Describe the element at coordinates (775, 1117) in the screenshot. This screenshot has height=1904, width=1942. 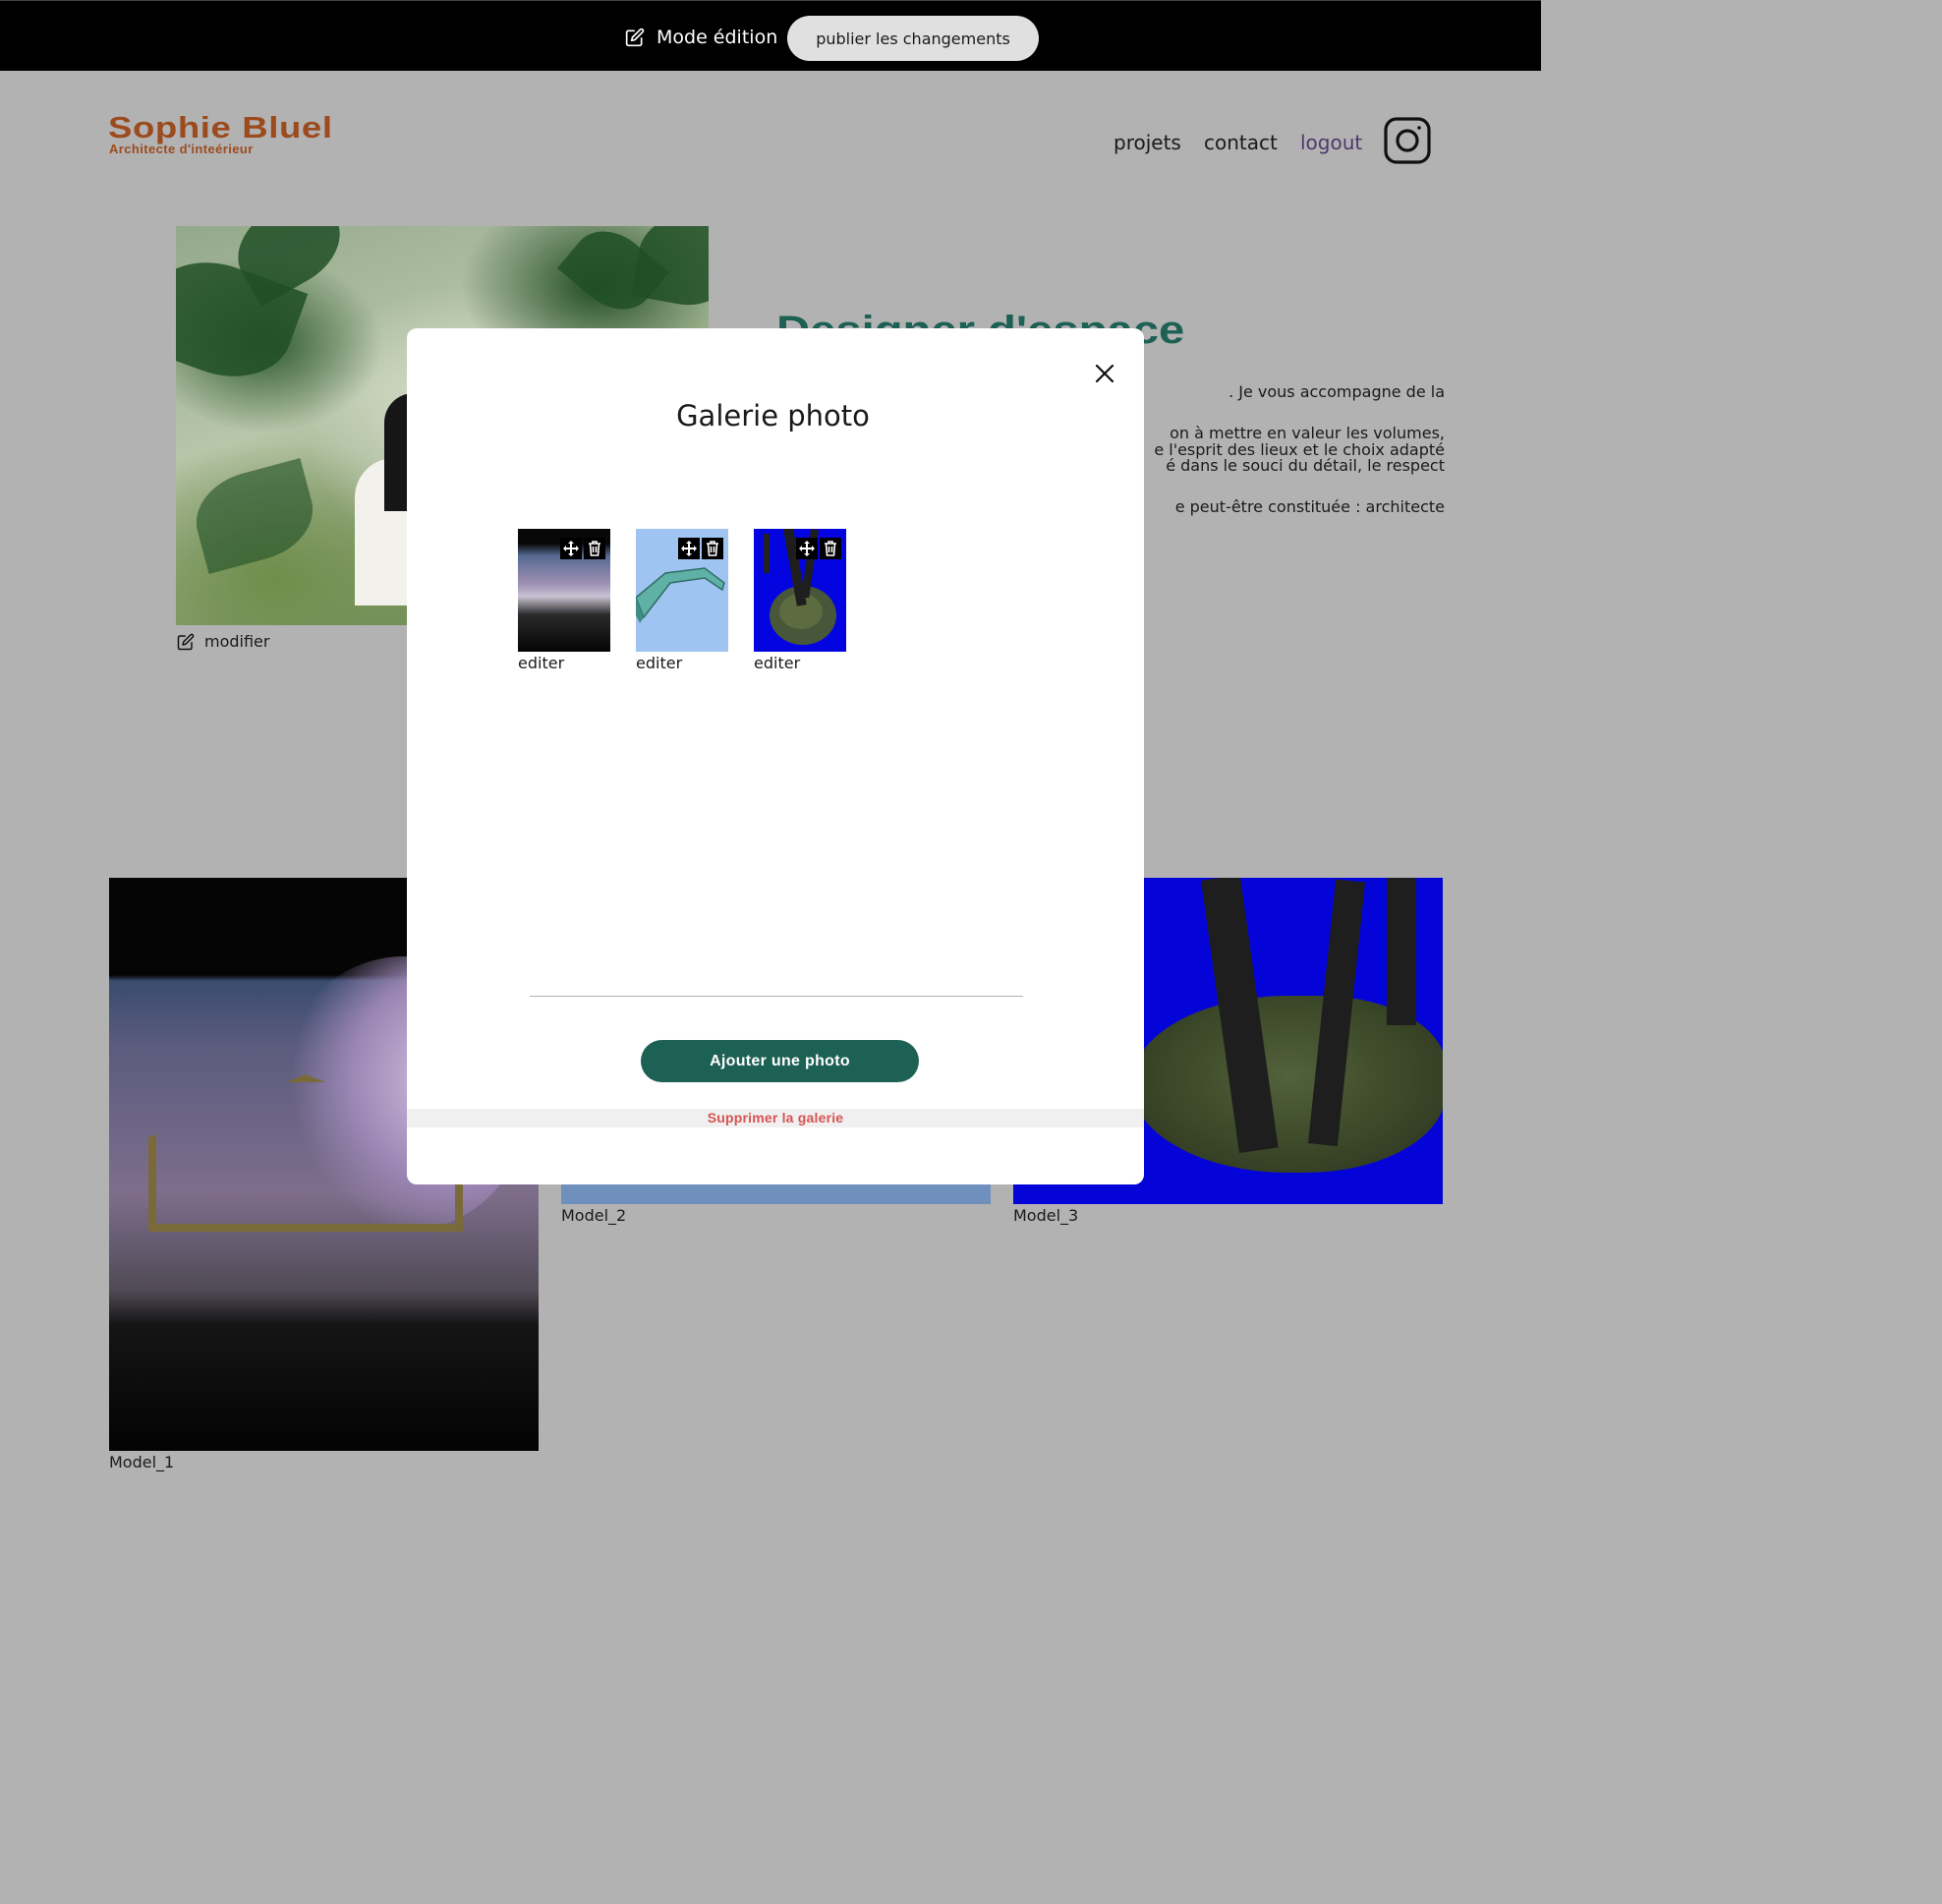
I see `delete-gallery-link: Supprimer la galerie` at that location.